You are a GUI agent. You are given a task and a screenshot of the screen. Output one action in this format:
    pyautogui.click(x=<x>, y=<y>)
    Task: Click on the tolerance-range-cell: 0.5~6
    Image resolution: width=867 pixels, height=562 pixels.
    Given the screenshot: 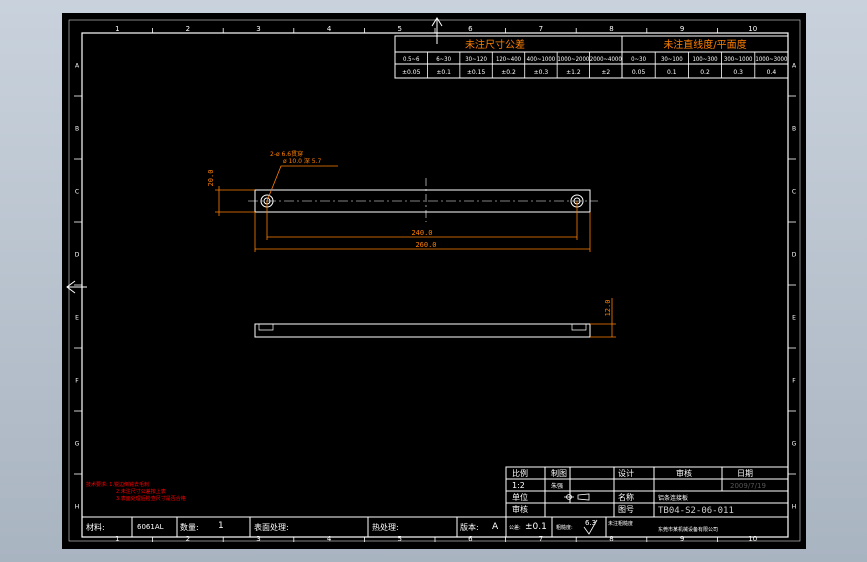 What is the action you would take?
    pyautogui.click(x=411, y=59)
    